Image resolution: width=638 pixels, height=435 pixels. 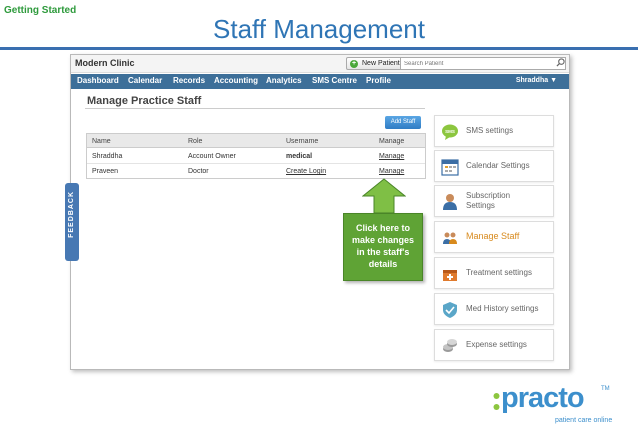 I want to click on table-row: Shraddha Account Owner medical Manage, so click(x=256, y=156).